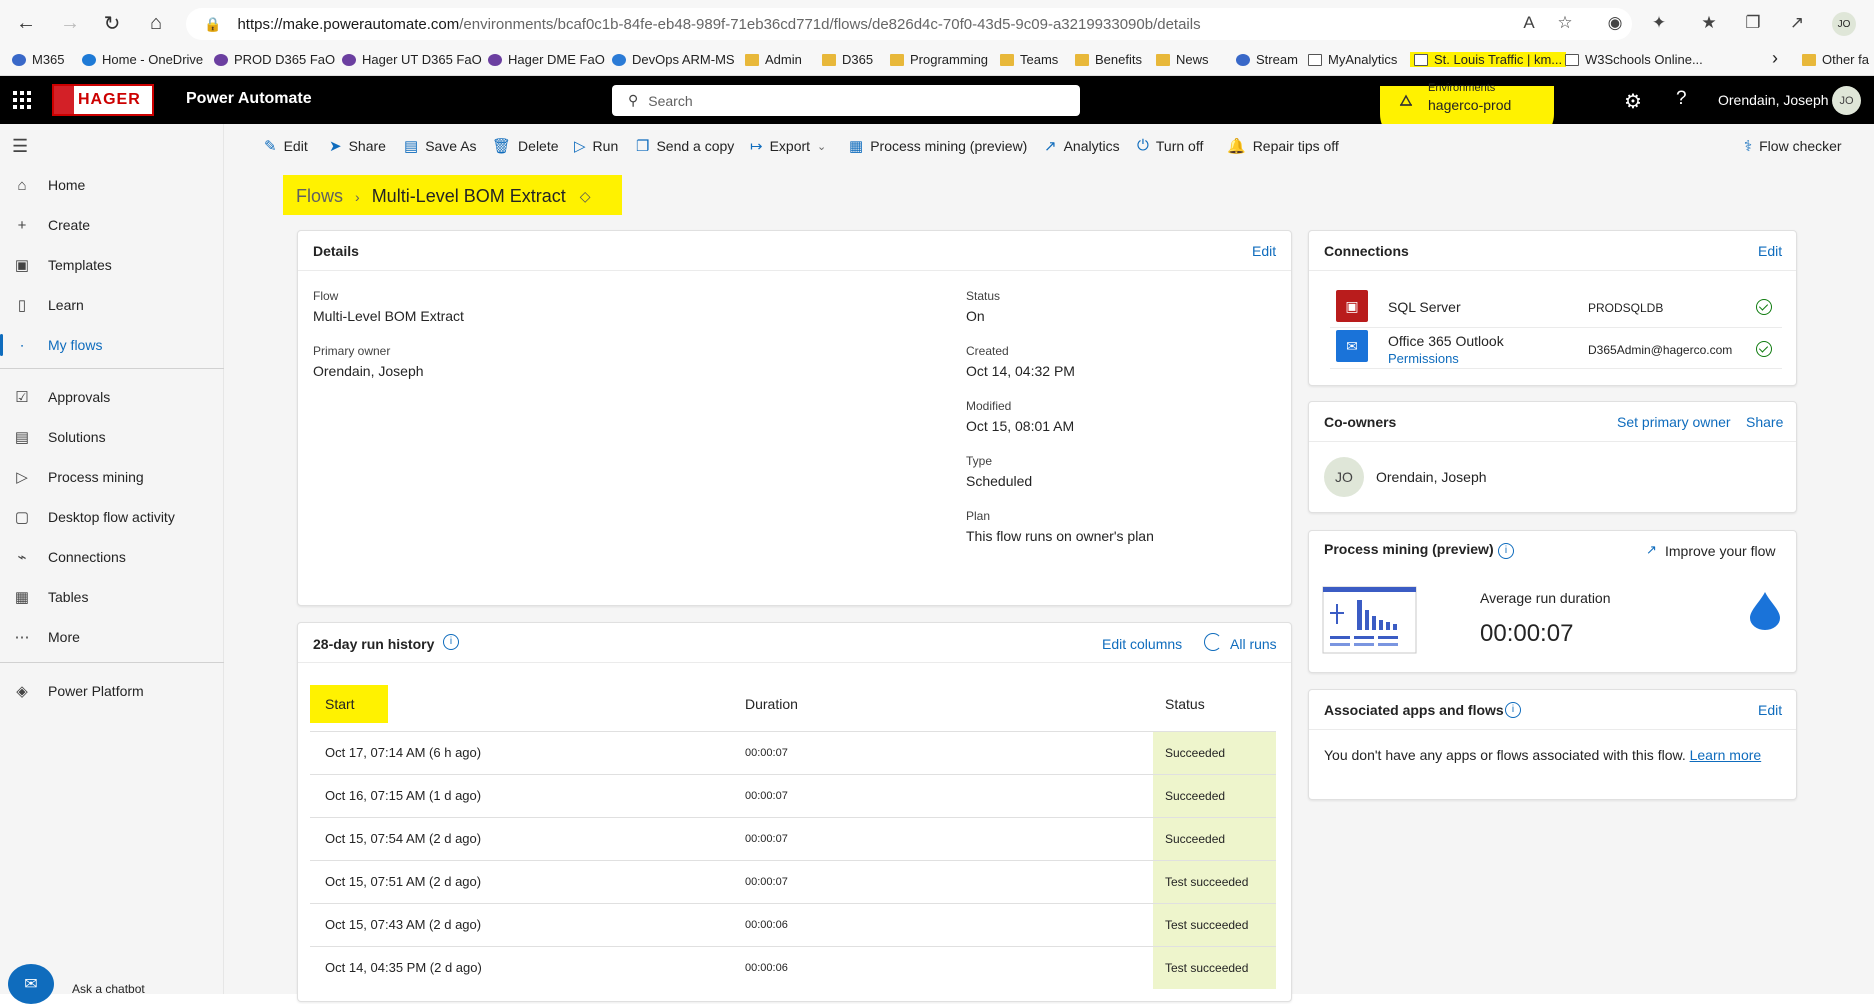  What do you see at coordinates (142, 59) in the screenshot?
I see `bookmark-item: Home - OneDrive` at bounding box center [142, 59].